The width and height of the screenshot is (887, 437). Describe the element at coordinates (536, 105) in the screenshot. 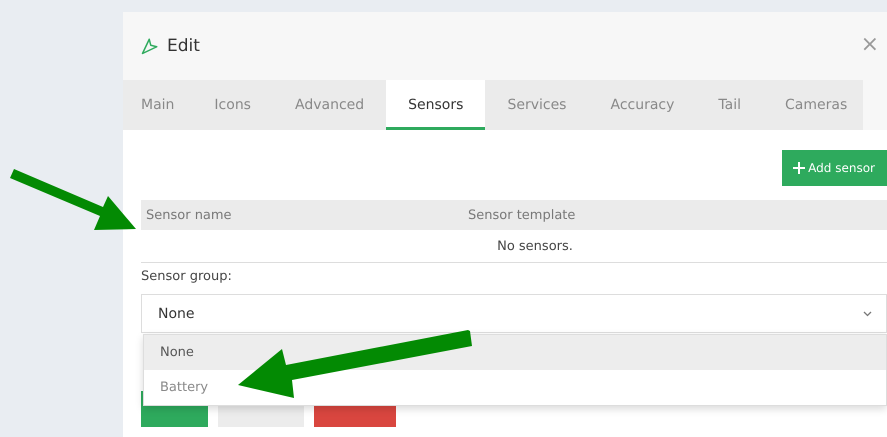

I see `tab: Services` at that location.